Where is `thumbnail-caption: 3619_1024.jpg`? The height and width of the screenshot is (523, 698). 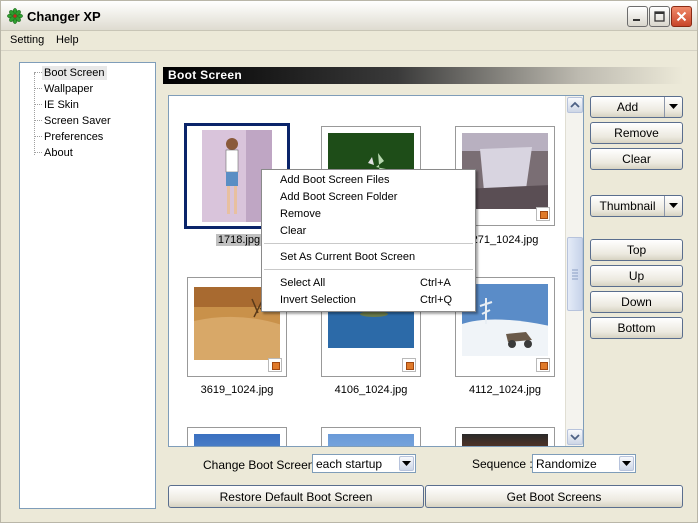 thumbnail-caption: 3619_1024.jpg is located at coordinates (237, 390).